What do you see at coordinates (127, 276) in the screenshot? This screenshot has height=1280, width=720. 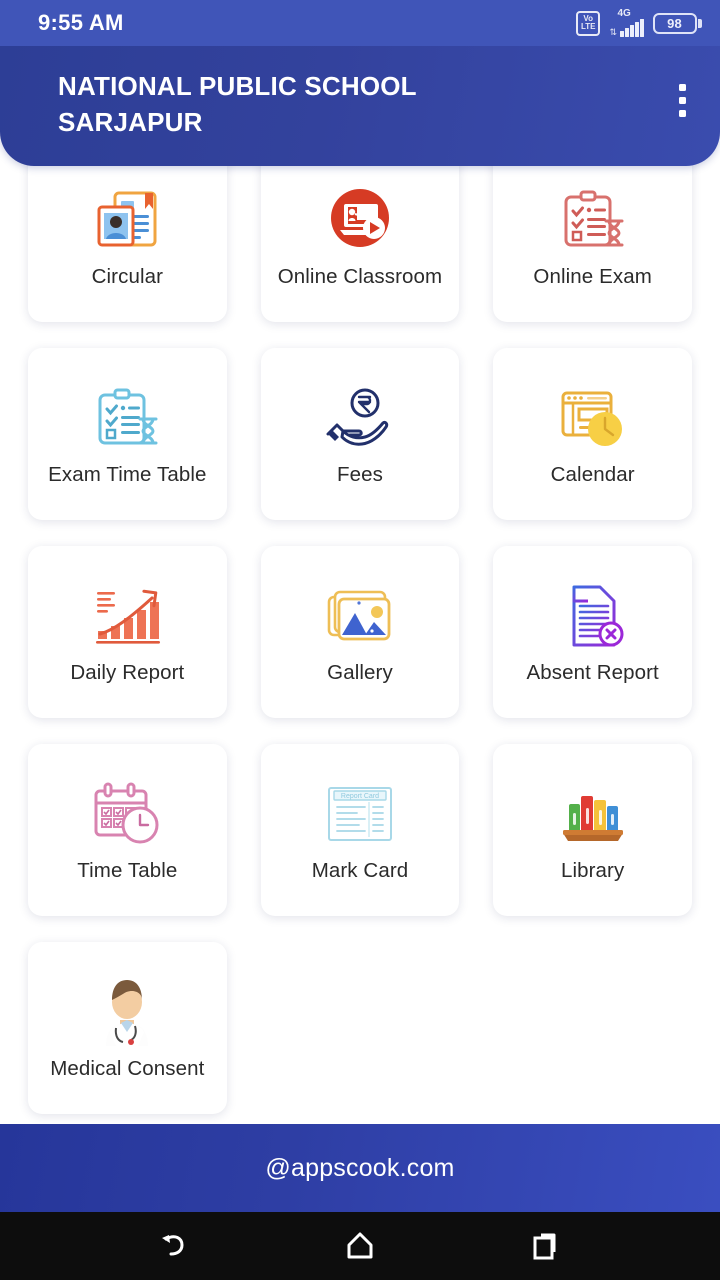 I see `menu-tile-label: Circular` at bounding box center [127, 276].